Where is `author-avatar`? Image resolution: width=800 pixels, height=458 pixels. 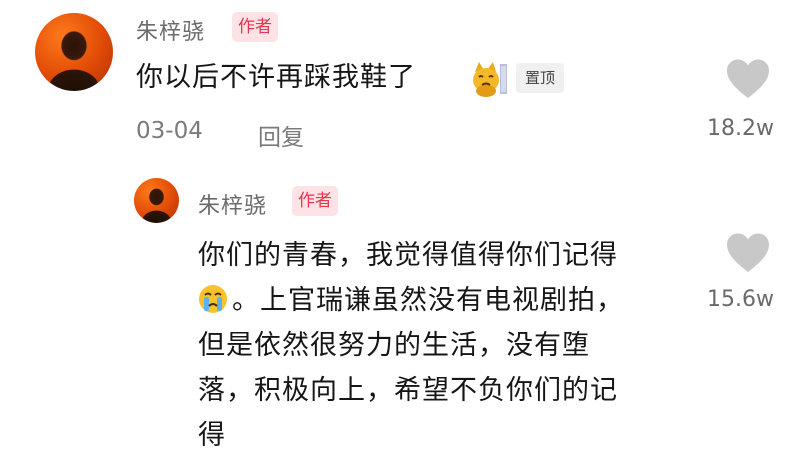
author-avatar is located at coordinates (74, 52).